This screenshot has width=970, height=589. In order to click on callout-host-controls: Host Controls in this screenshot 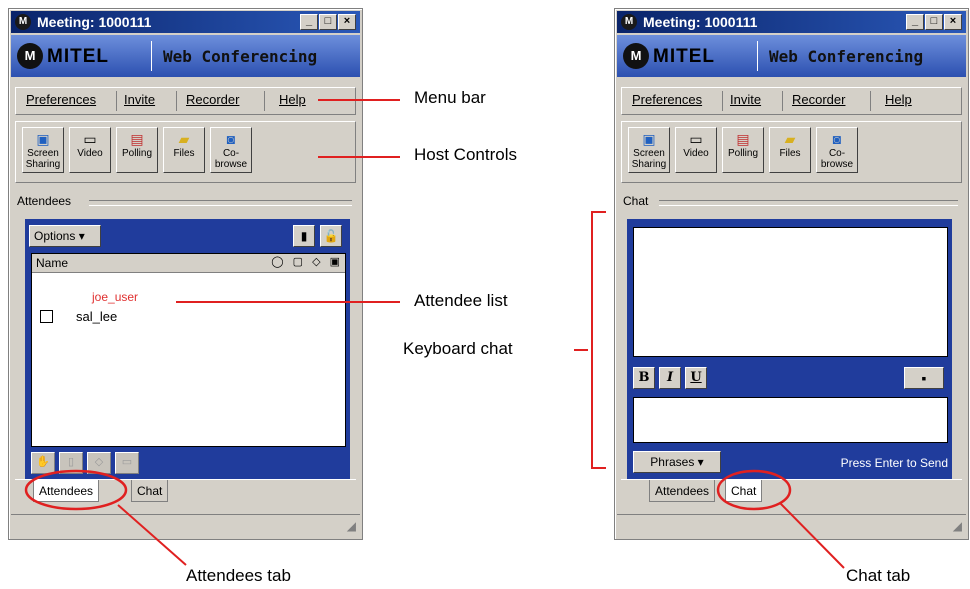, I will do `click(465, 154)`.